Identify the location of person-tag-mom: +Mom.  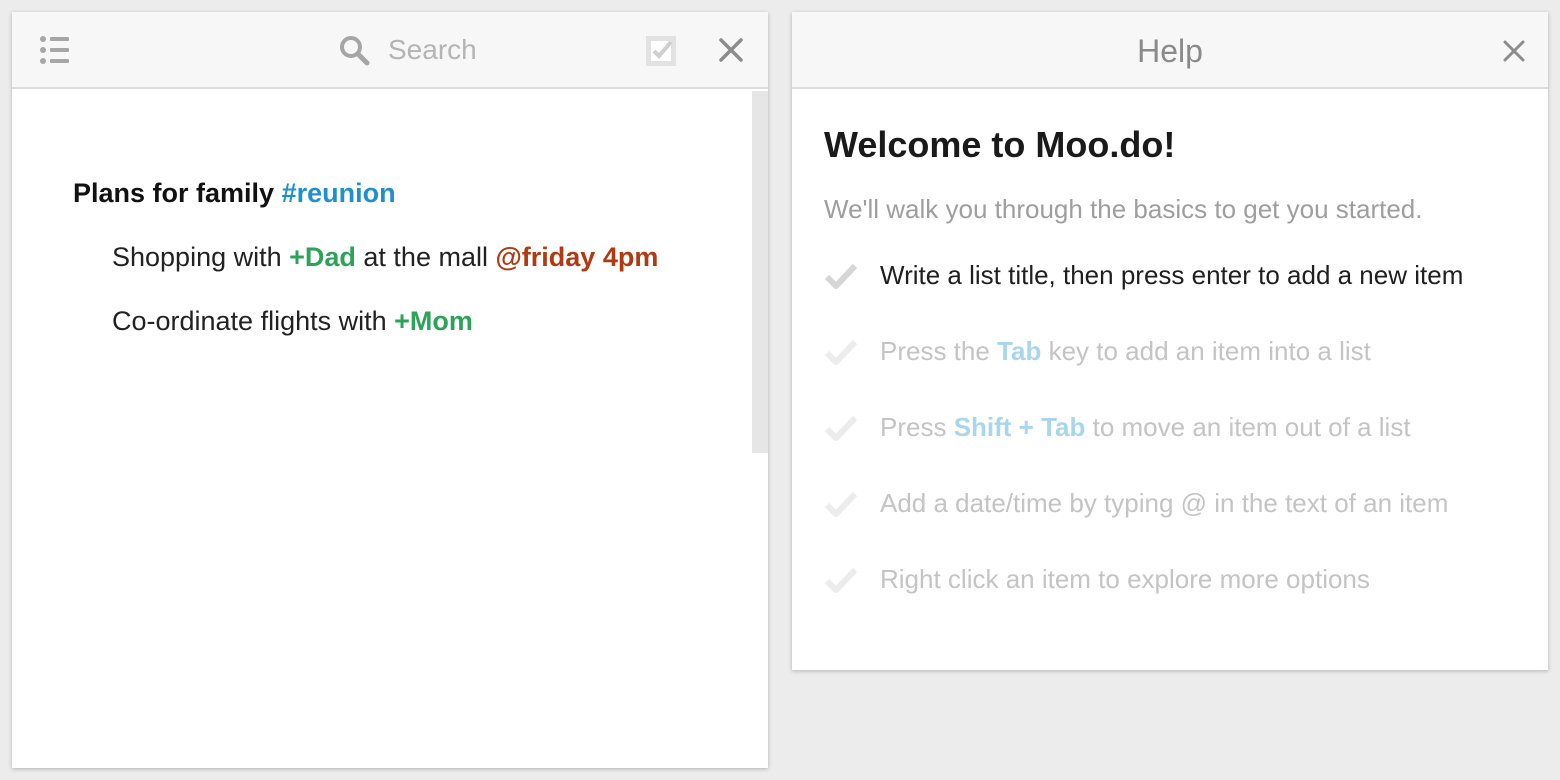
(433, 321).